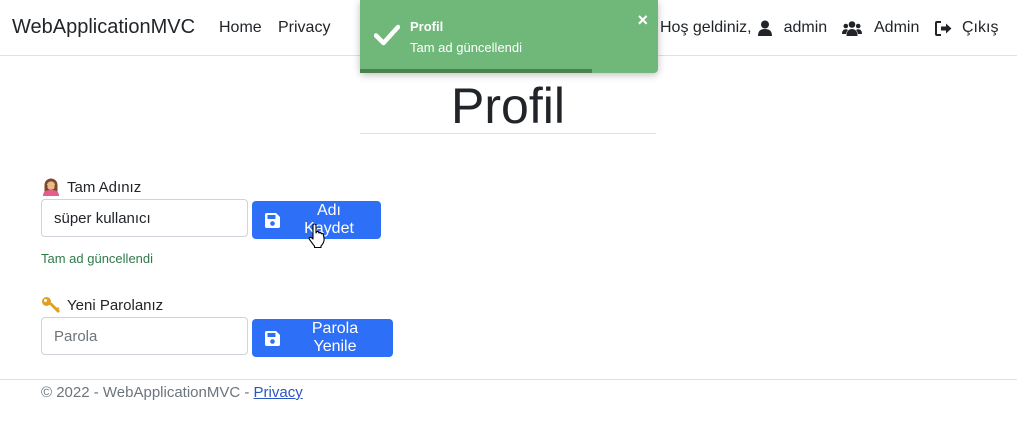 This screenshot has width=1017, height=426. Describe the element at coordinates (943, 28) in the screenshot. I see `sign-out-icon` at that location.